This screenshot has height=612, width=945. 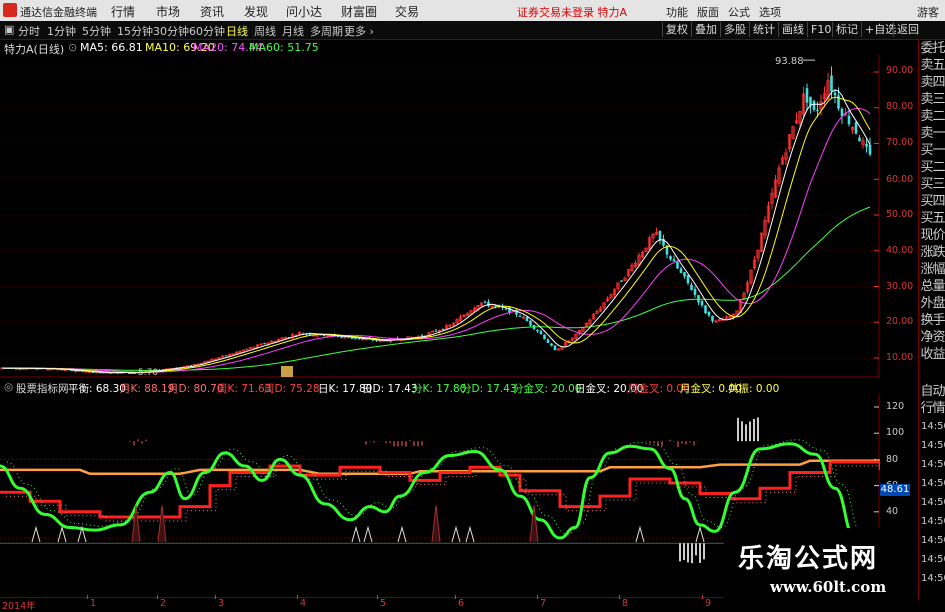 What do you see at coordinates (708, 12) in the screenshot?
I see `menu-banmian: 版面` at bounding box center [708, 12].